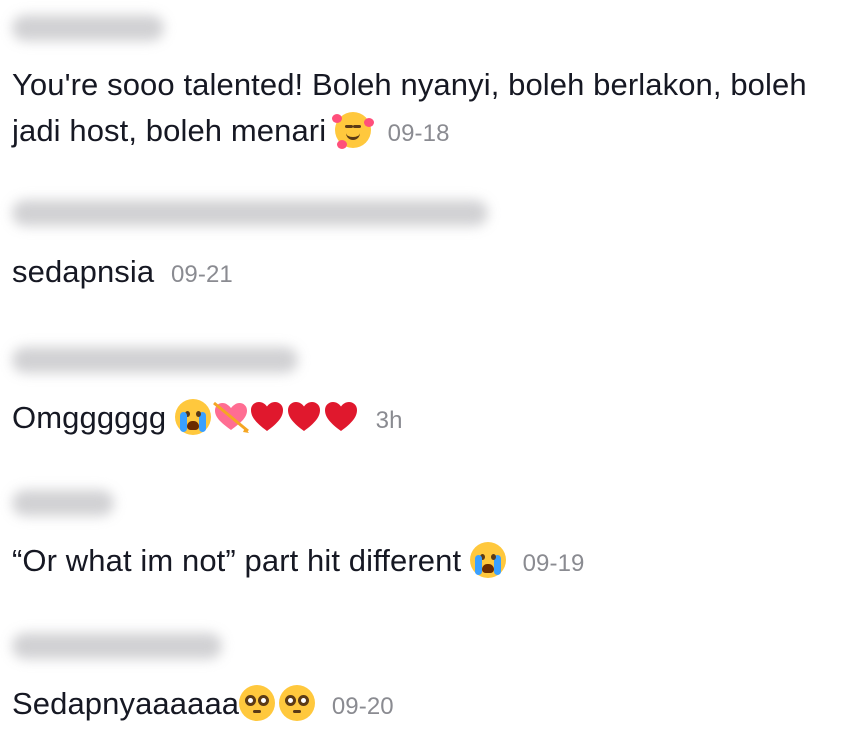 This screenshot has height=743, width=858. What do you see at coordinates (83, 271) in the screenshot?
I see `comment-text: sedapnsia` at bounding box center [83, 271].